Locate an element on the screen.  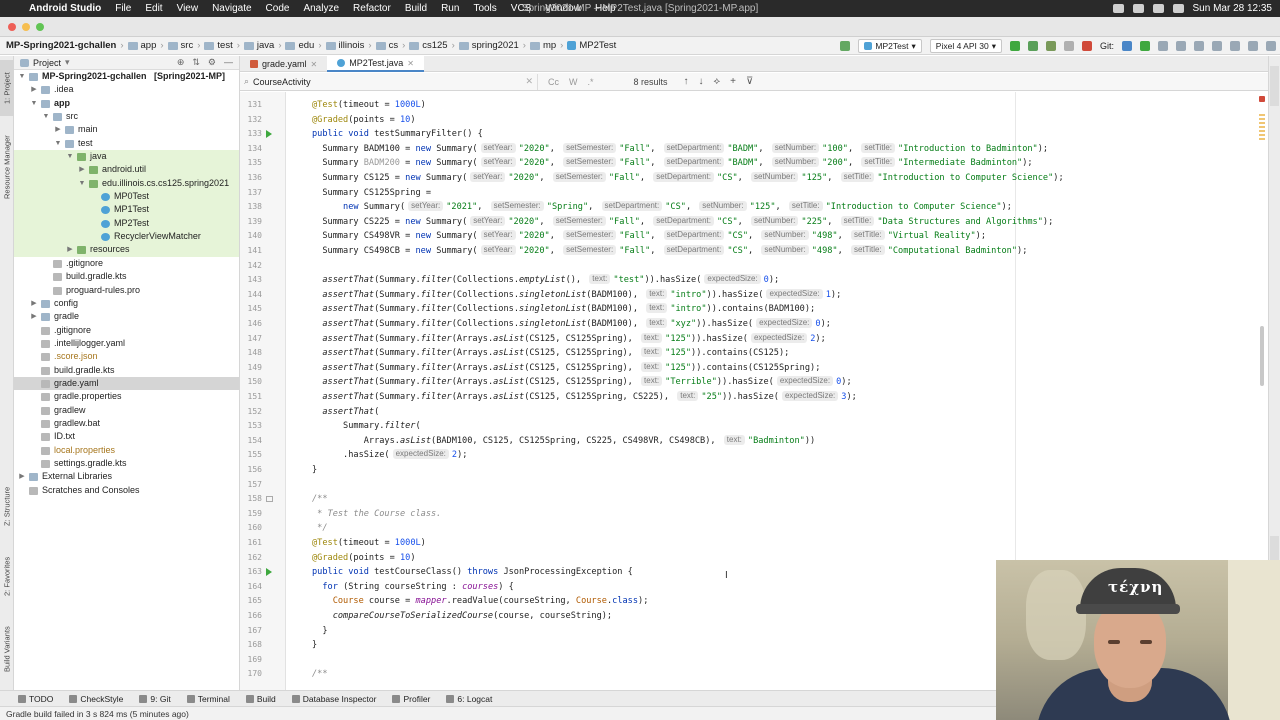
code-line is located at coordinates (777, 485).